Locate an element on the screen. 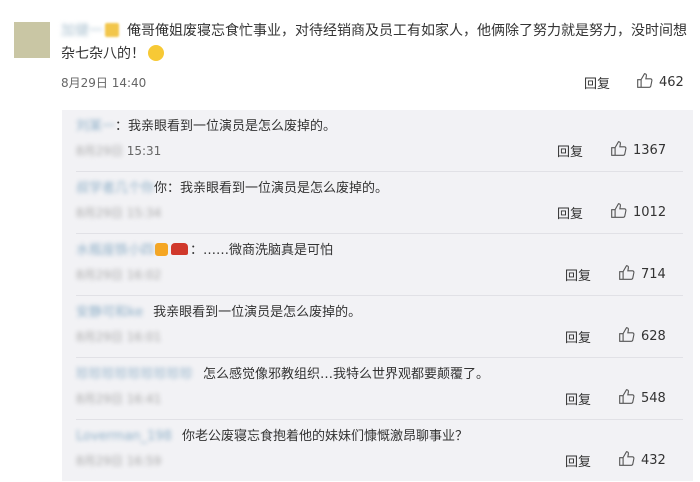  reply-time: 8月29日 15:34 is located at coordinates (119, 213).